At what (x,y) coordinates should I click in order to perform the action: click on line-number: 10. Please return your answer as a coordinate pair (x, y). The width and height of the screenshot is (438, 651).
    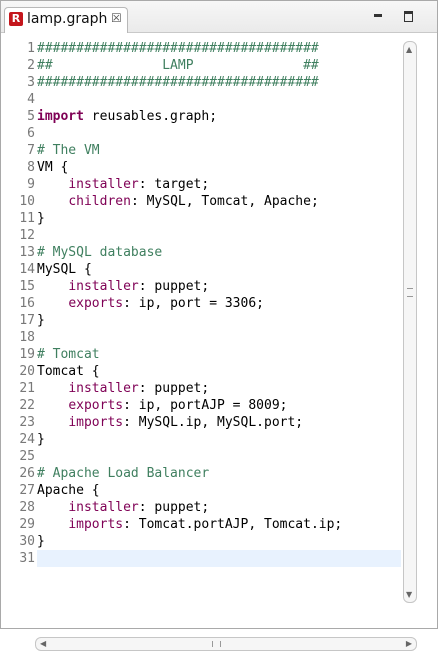
    Looking at the image, I should click on (27, 201).